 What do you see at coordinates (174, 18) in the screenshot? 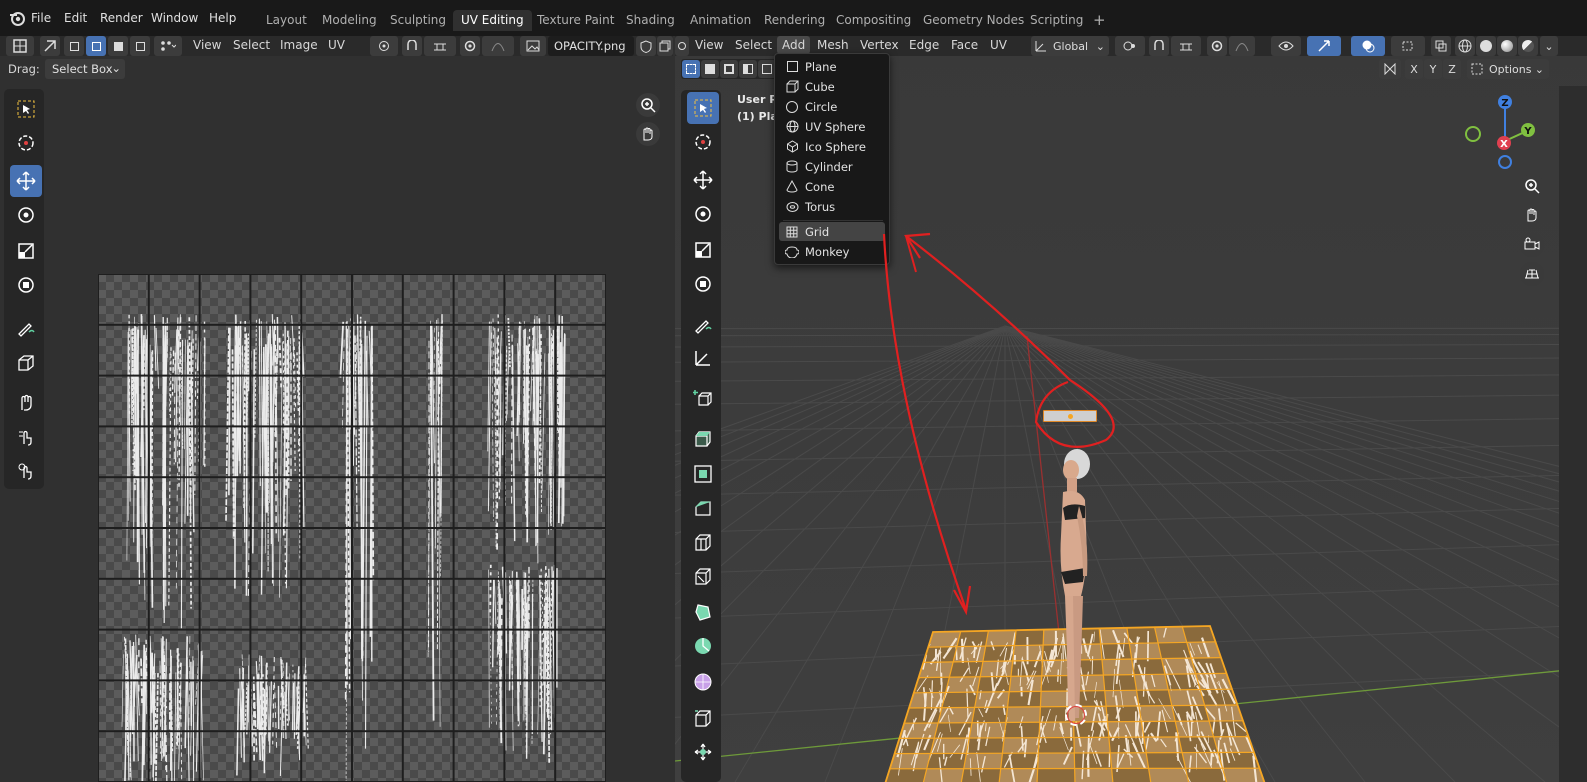
I see `menu-window: Window` at bounding box center [174, 18].